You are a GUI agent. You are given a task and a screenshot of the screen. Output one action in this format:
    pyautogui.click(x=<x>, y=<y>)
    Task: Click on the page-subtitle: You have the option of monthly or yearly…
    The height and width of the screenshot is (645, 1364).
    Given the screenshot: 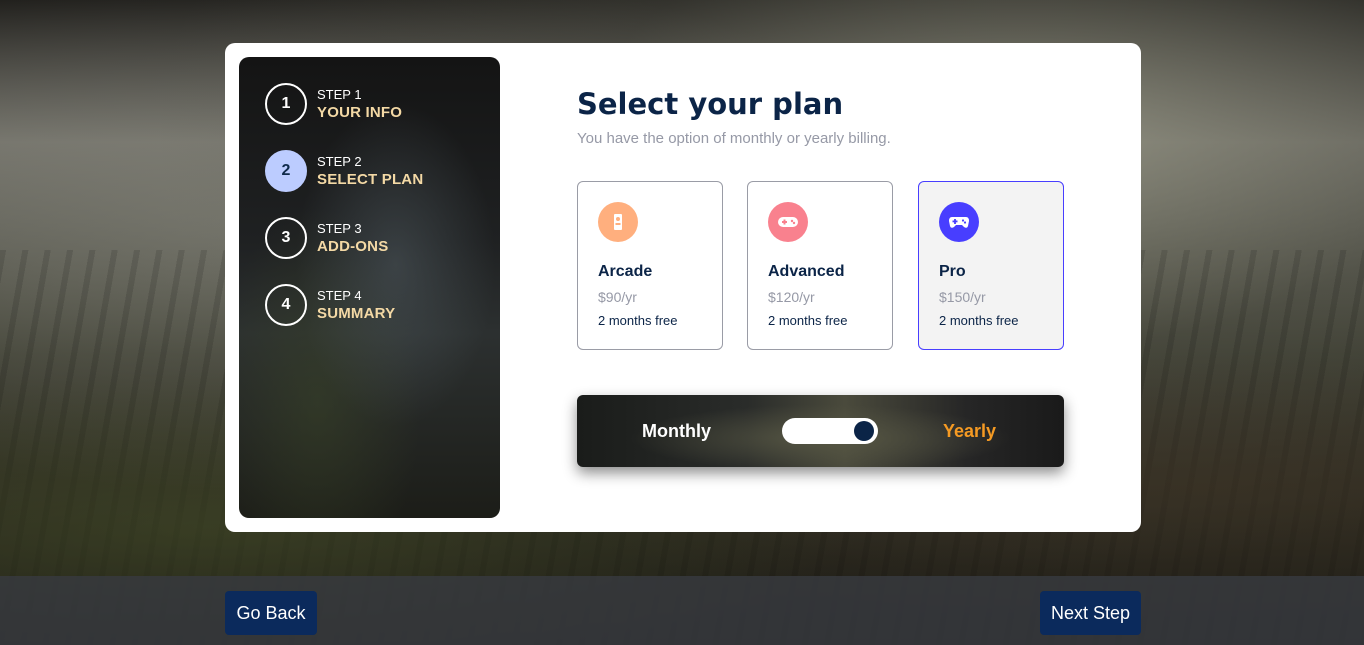 What is the action you would take?
    pyautogui.click(x=734, y=138)
    